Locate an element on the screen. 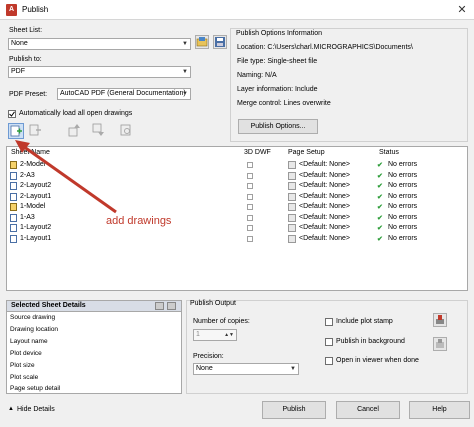 This screenshot has height=427, width=474. sheet-name-cell: 1-Layout1 is located at coordinates (36, 238).